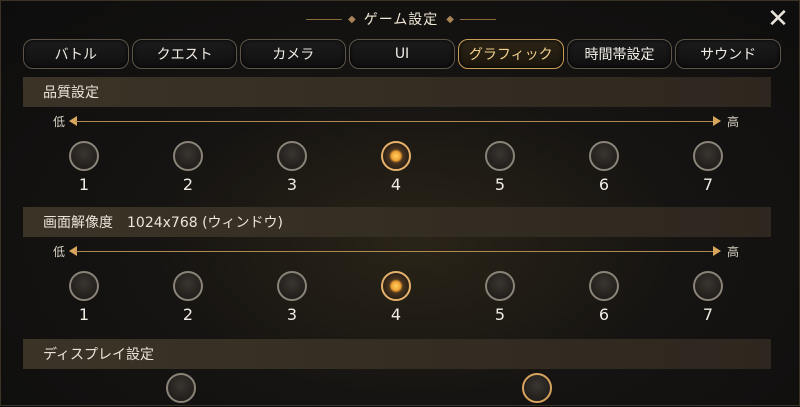  I want to click on tab-graphics: グラフィック, so click(510, 54).